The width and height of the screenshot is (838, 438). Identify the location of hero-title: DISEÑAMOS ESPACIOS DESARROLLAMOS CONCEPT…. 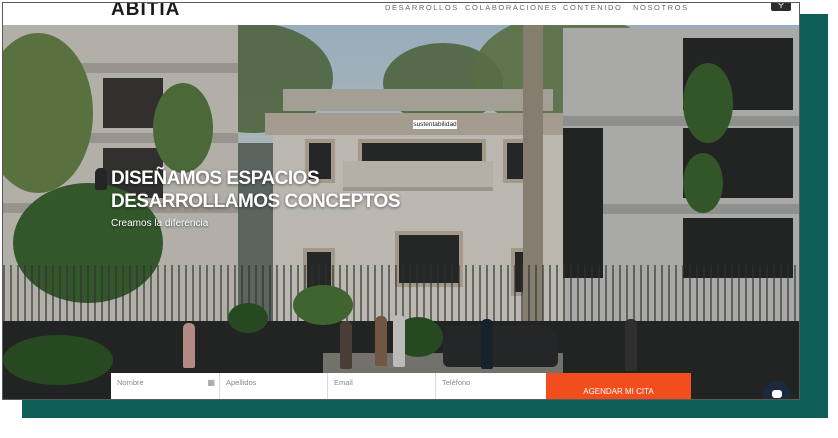
(256, 190).